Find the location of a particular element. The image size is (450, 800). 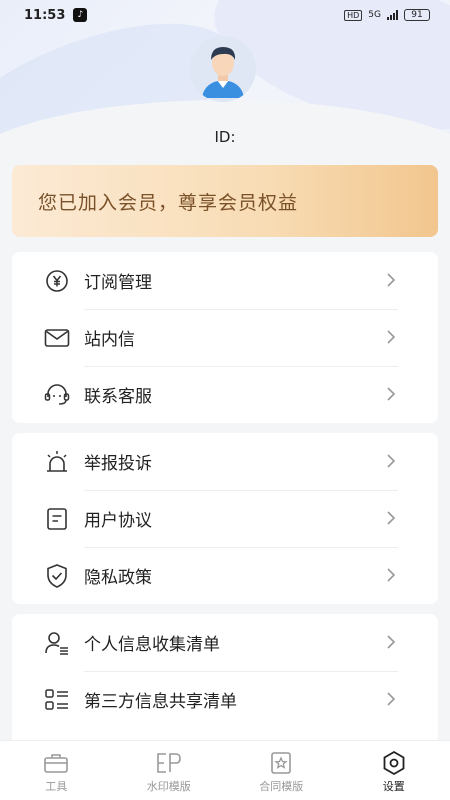

document-icon is located at coordinates (57, 519).